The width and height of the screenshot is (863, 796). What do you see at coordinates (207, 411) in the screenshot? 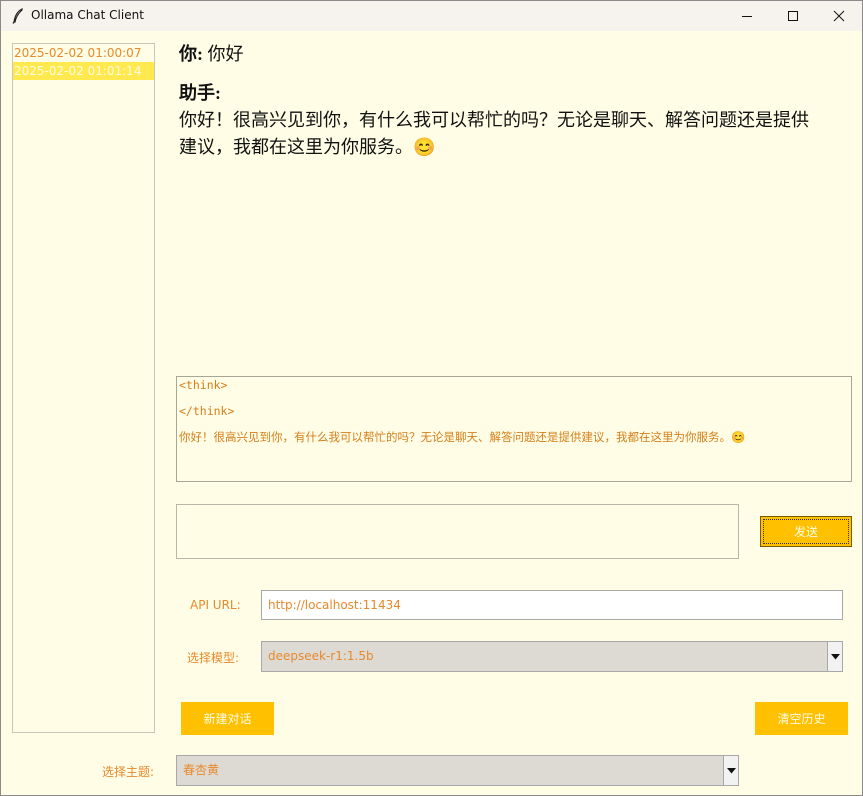
I see `raw-output-line: </think>` at bounding box center [207, 411].